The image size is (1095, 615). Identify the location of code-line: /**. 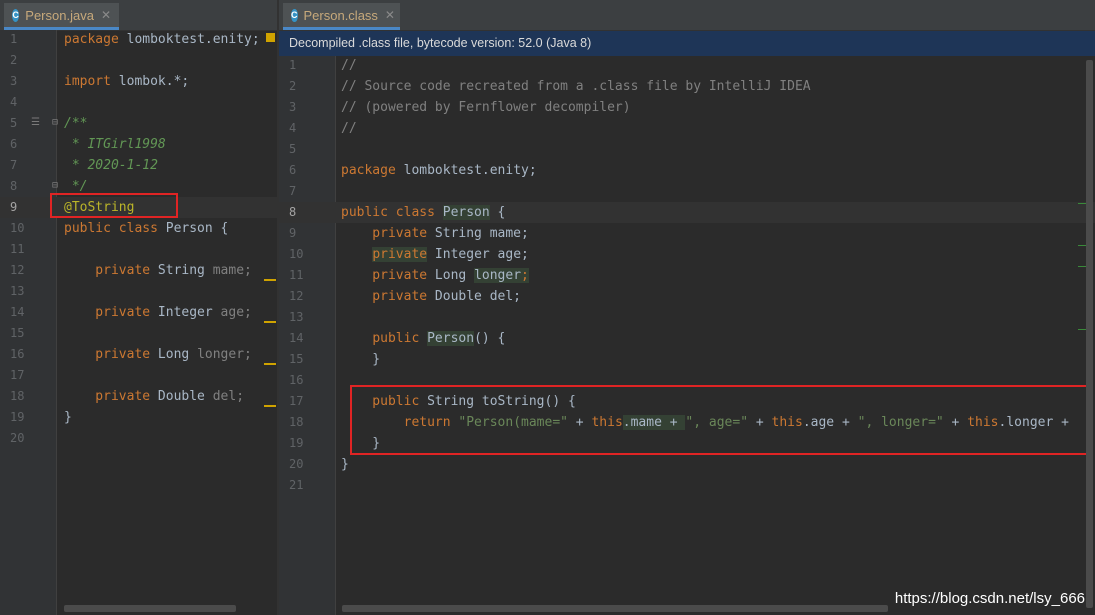
(76, 123).